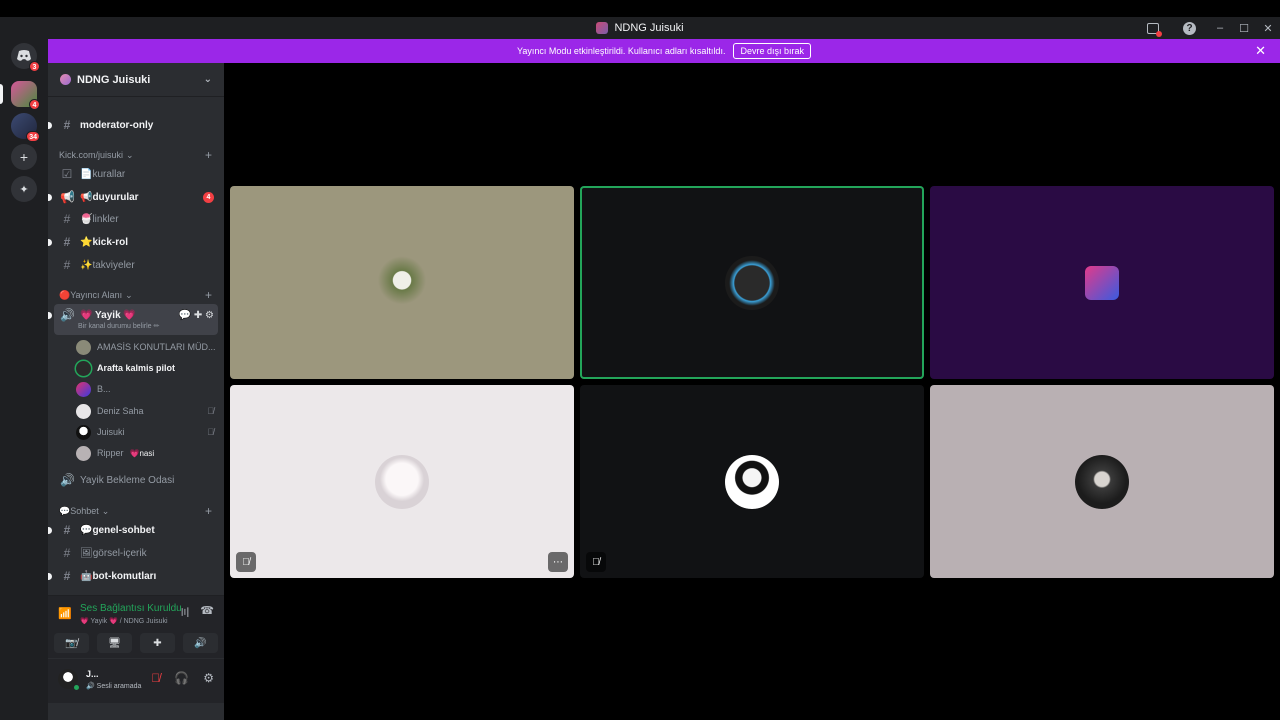  Describe the element at coordinates (136, 125) in the screenshot. I see `channel-moderator-only: # moderator-only` at that location.